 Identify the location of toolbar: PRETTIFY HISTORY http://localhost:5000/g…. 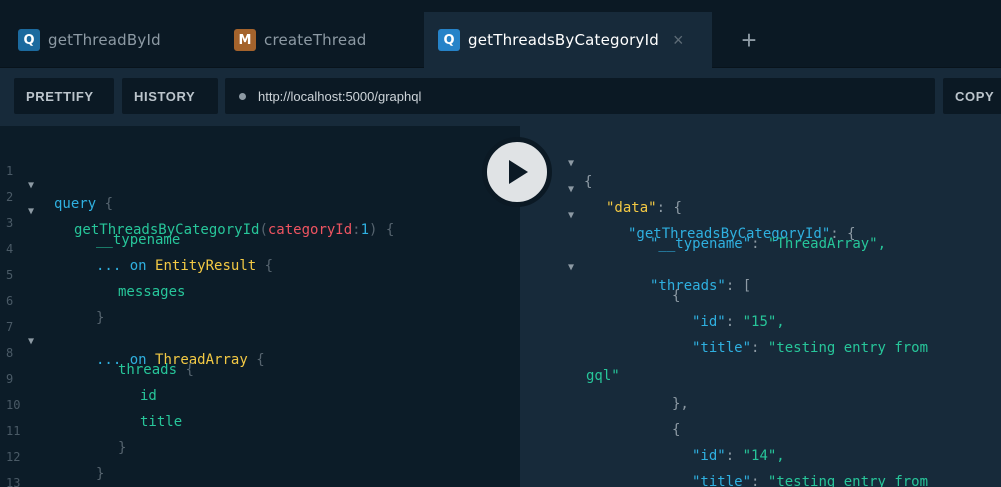
(500, 97).